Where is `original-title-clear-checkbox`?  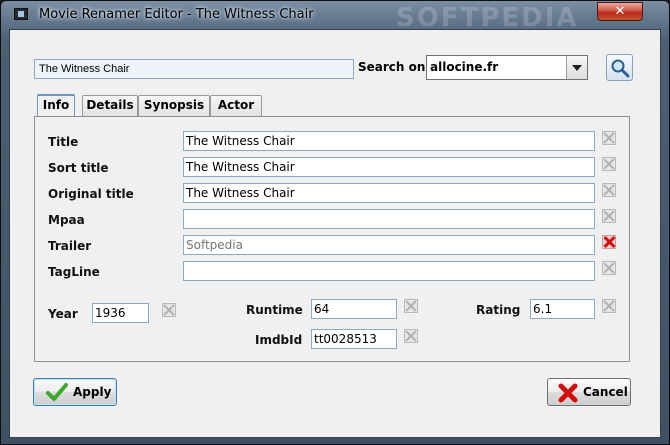 original-title-clear-checkbox is located at coordinates (609, 190).